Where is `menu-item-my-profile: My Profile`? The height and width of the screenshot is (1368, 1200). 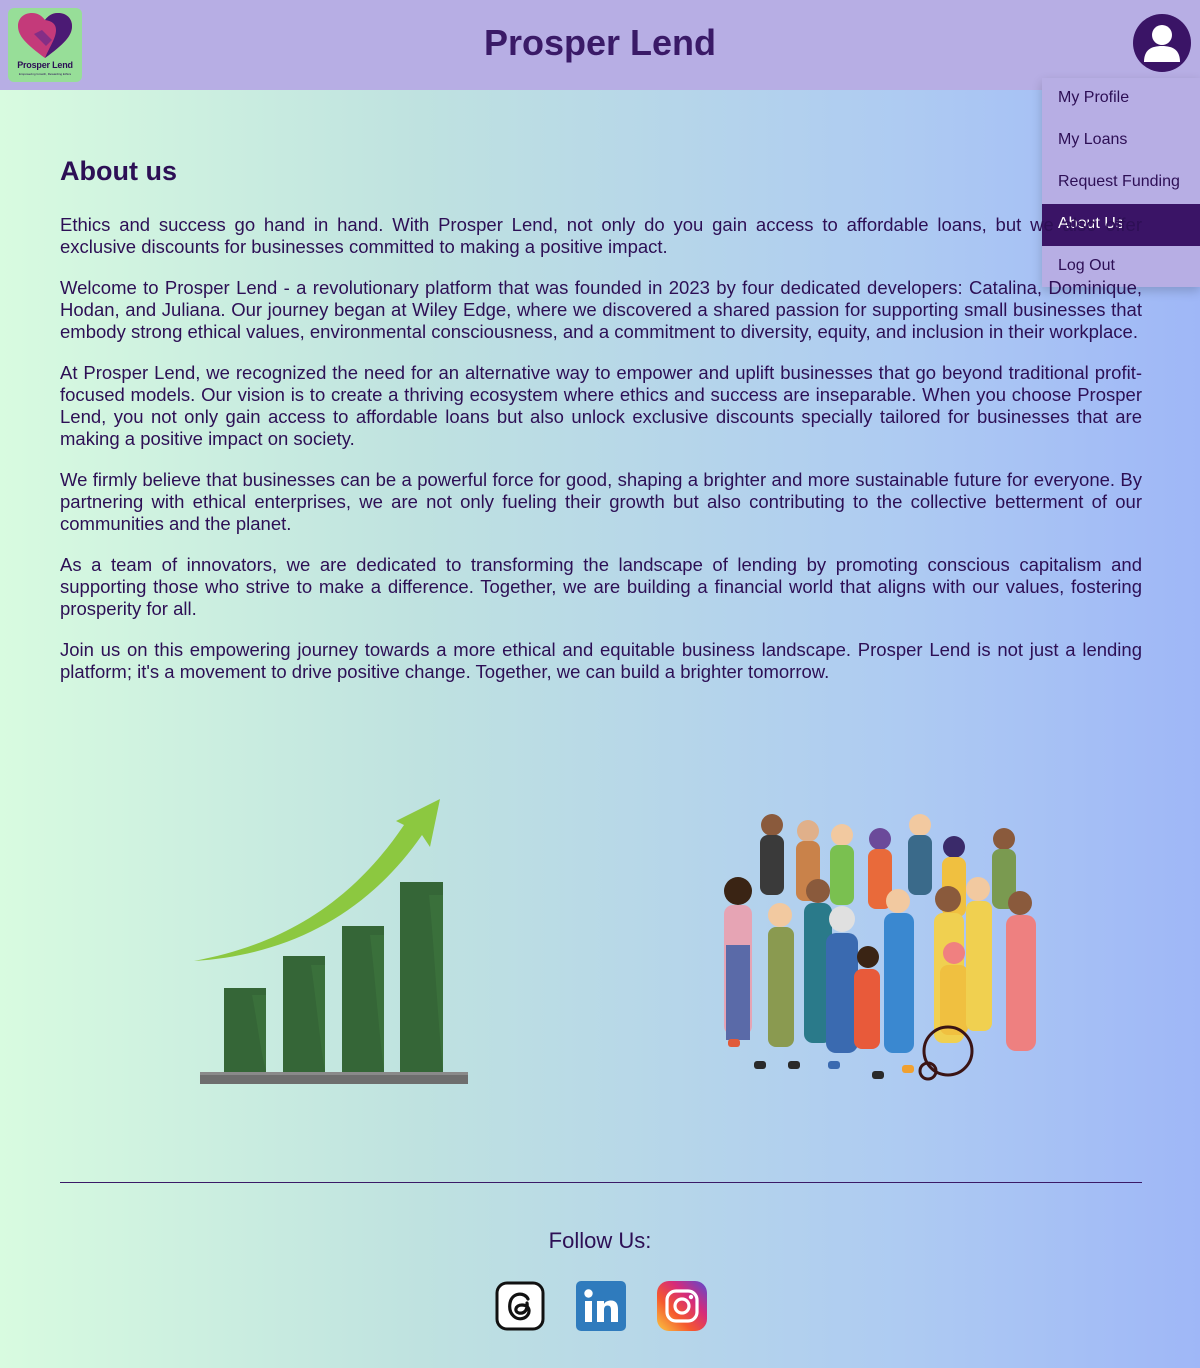
menu-item-my-profile: My Profile is located at coordinates (1121, 99).